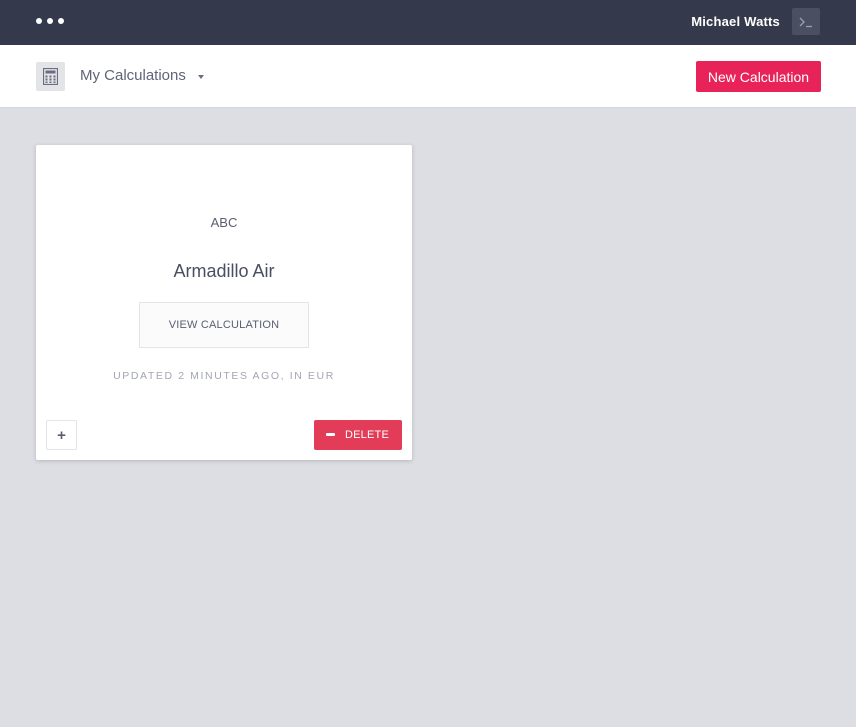 The width and height of the screenshot is (856, 727). I want to click on terminal-button, so click(806, 21).